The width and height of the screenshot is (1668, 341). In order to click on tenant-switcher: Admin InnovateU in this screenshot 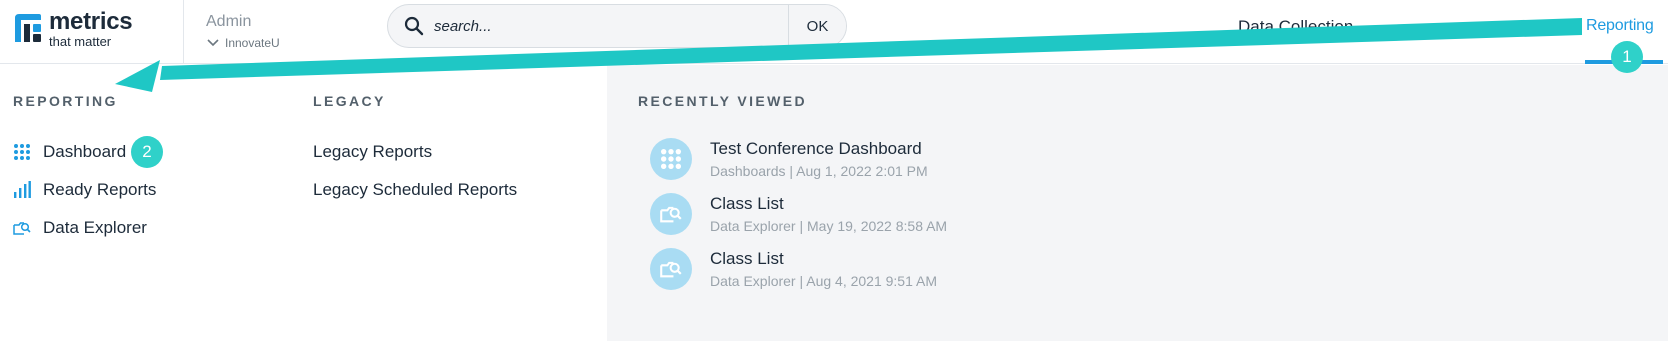, I will do `click(243, 31)`.